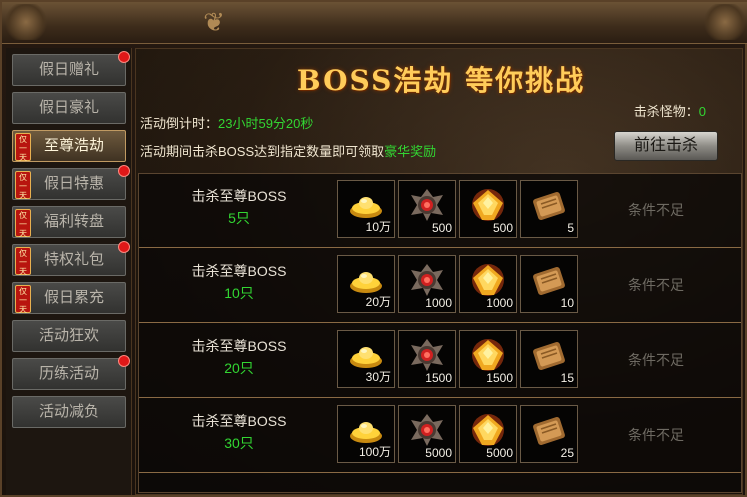 The height and width of the screenshot is (497, 747). I want to click on top-ornament: ❦, so click(374, 23).